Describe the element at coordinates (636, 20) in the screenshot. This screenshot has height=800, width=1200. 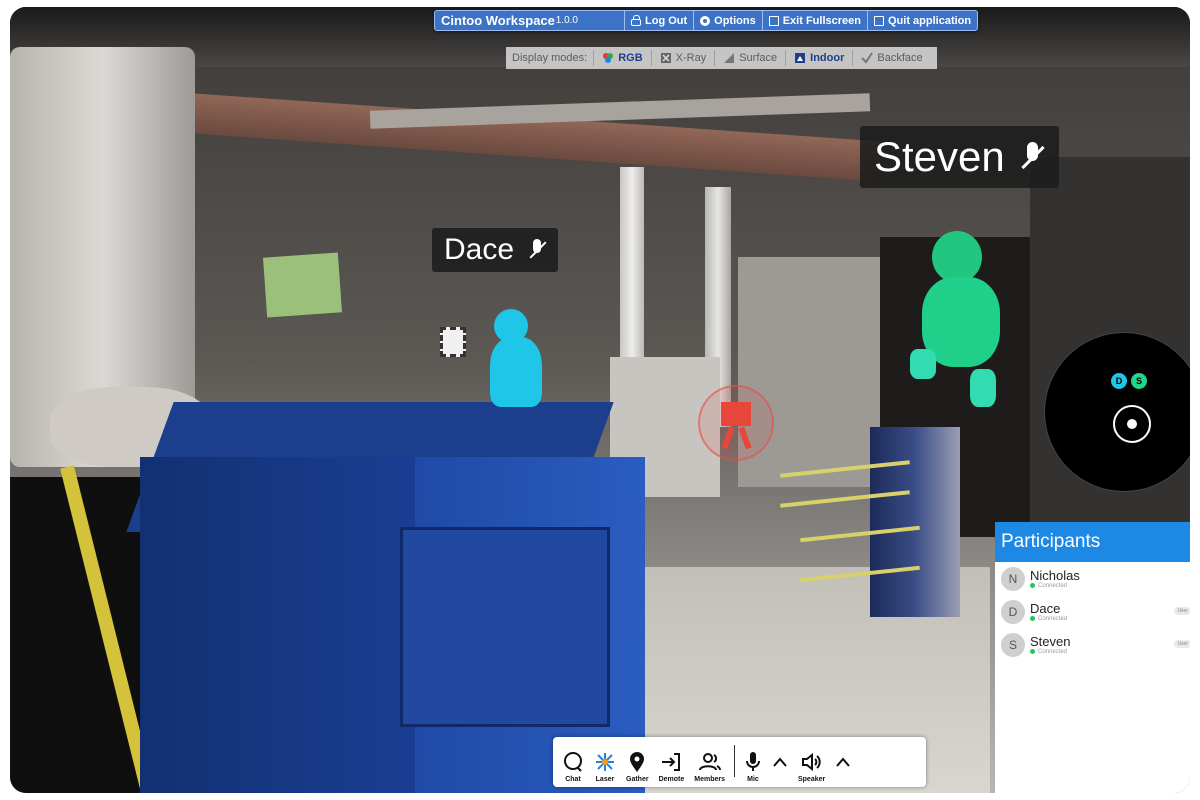
I see `lock-icon` at that location.